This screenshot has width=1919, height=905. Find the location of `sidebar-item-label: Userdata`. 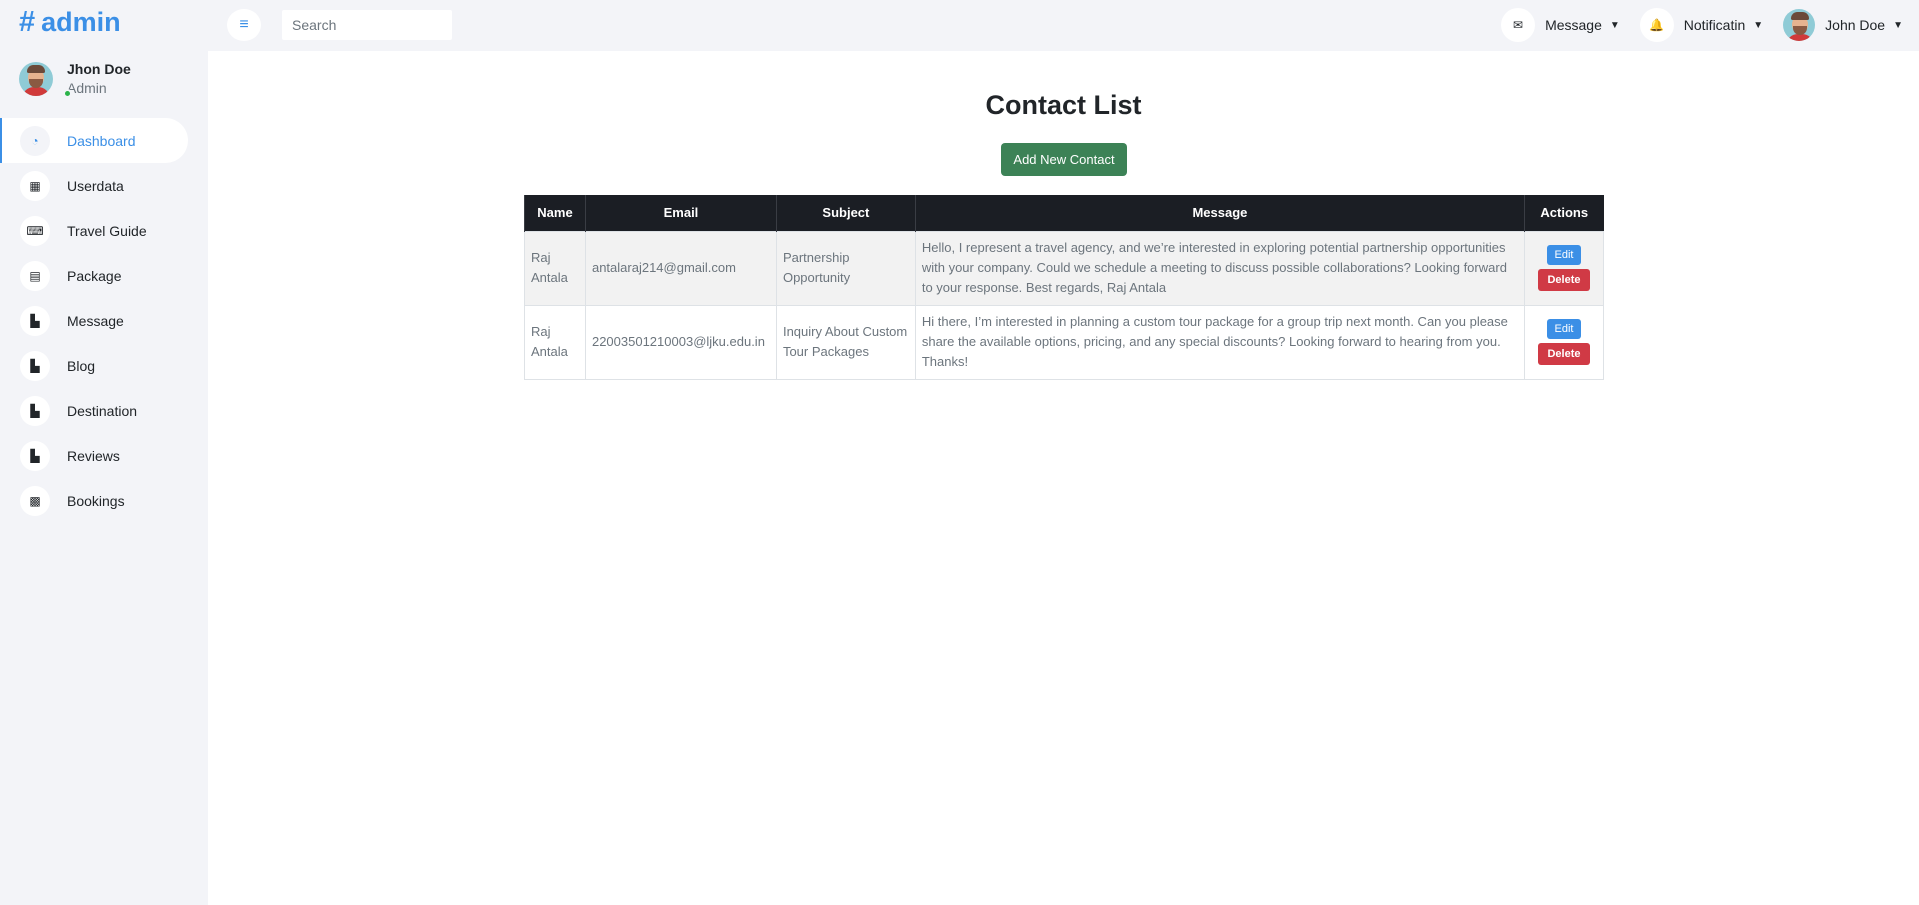

sidebar-item-label: Userdata is located at coordinates (95, 185).